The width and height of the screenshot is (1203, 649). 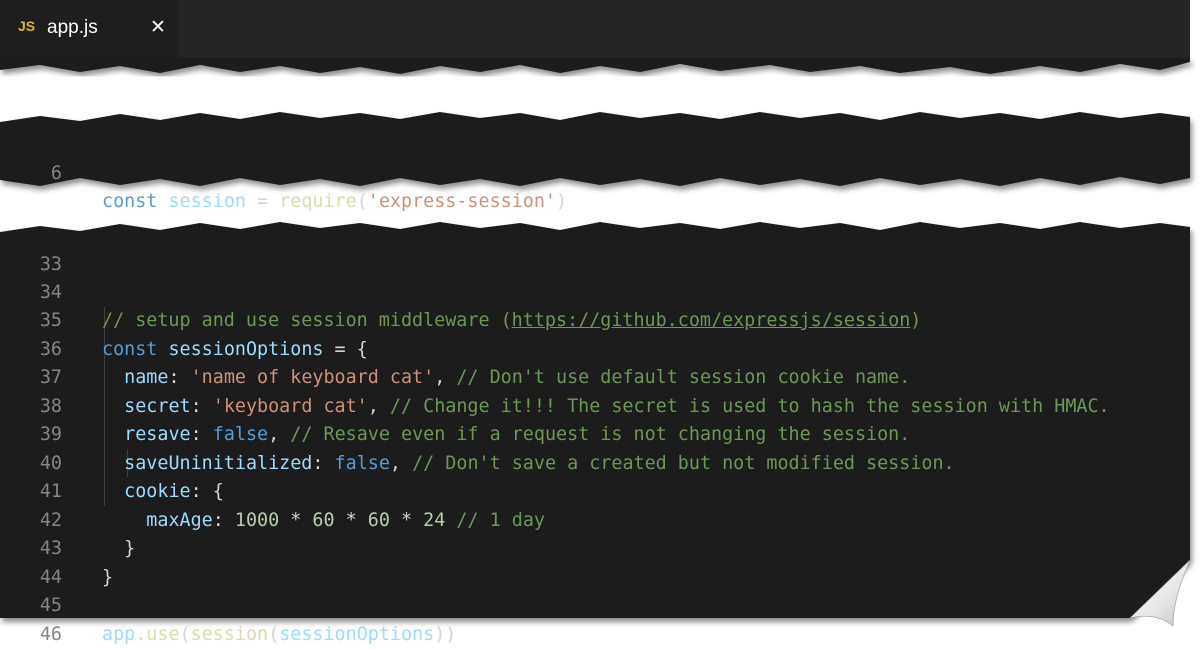 I want to click on code-line-46: 46, so click(x=11, y=606).